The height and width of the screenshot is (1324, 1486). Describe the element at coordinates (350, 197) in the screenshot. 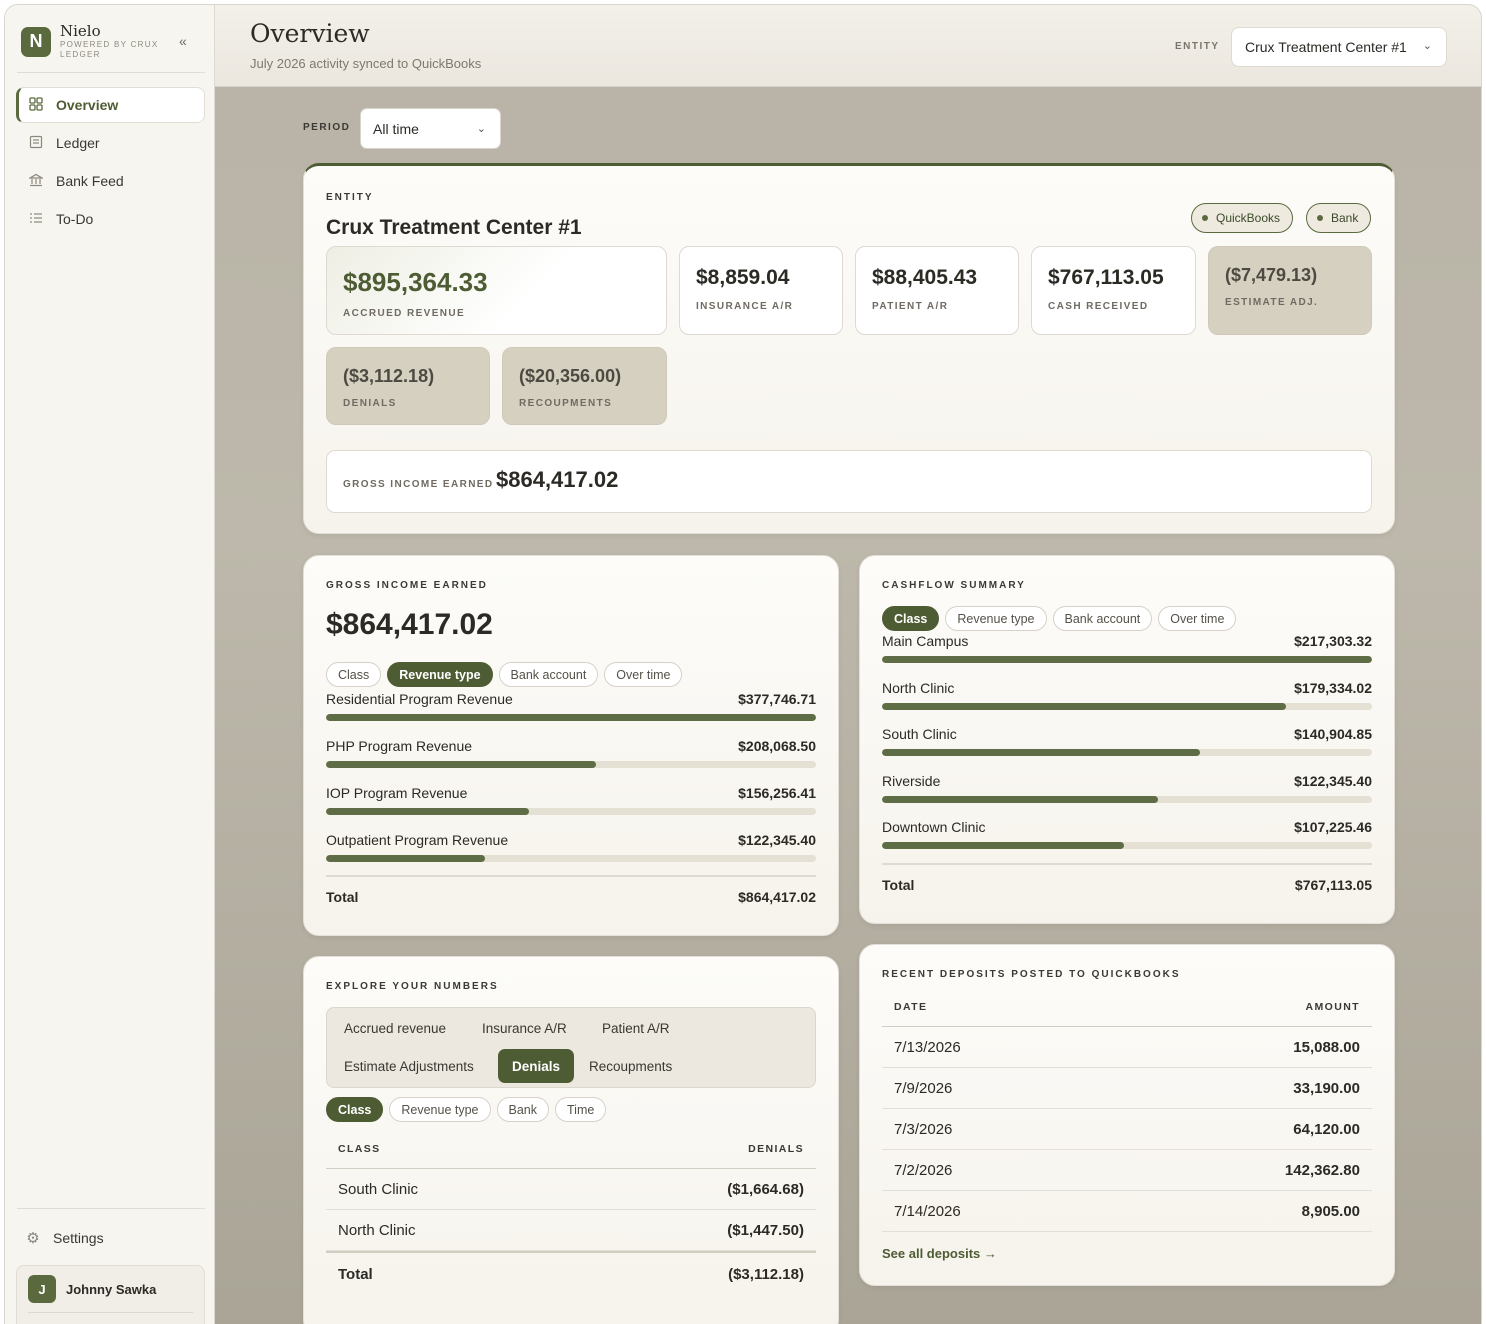

I see `entity-eyebrow: ENTITY` at that location.